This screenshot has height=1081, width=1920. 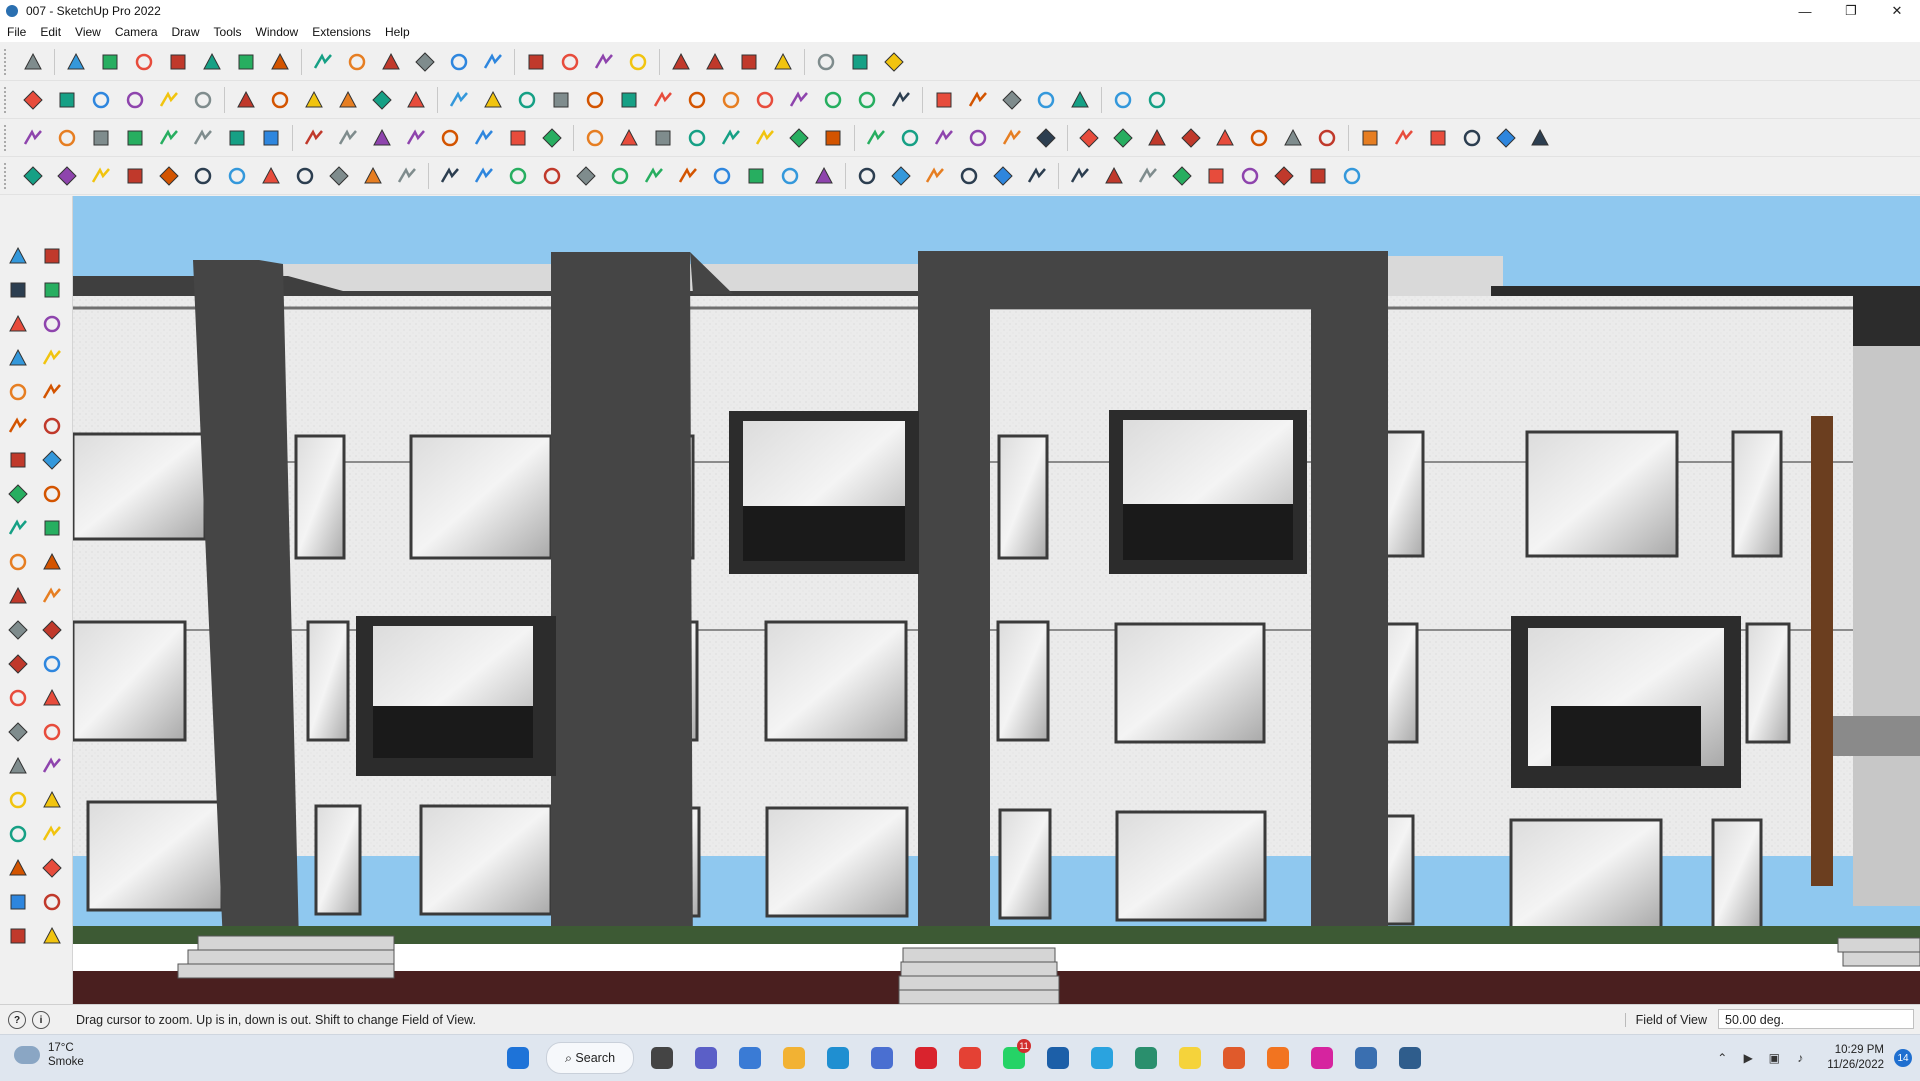 I want to click on measurements-box: 50.00 deg., so click(x=1816, y=1019).